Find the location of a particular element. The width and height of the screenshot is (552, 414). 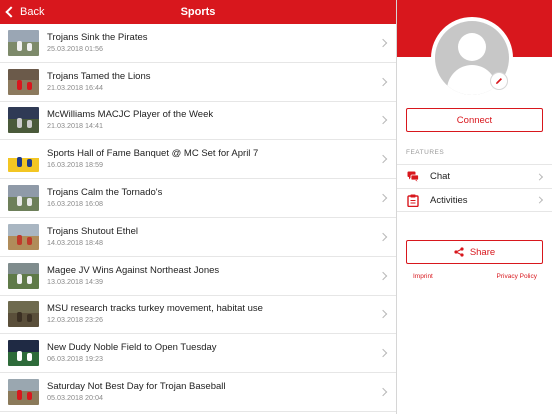

list-item: Trojans Tamed the Lions 21.03.2018 16:44 is located at coordinates (198, 82).